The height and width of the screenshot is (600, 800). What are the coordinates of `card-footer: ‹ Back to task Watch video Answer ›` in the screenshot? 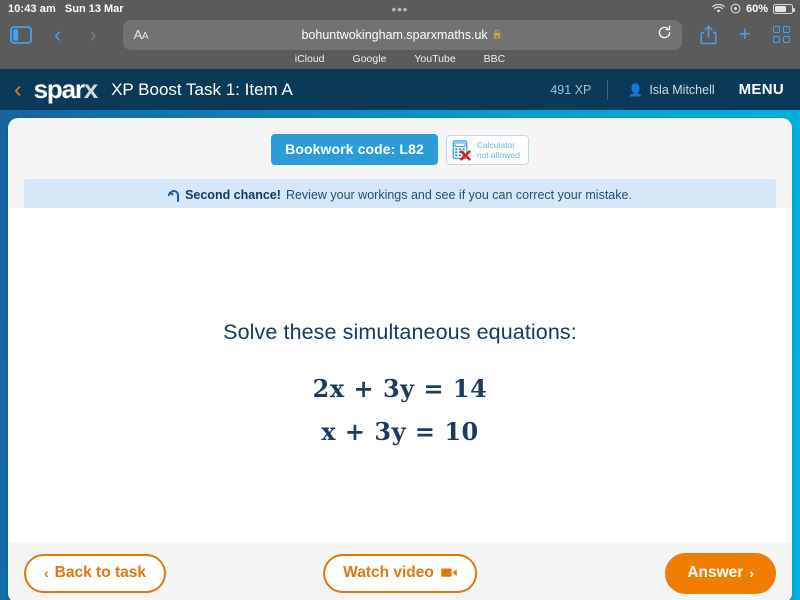 It's located at (400, 571).